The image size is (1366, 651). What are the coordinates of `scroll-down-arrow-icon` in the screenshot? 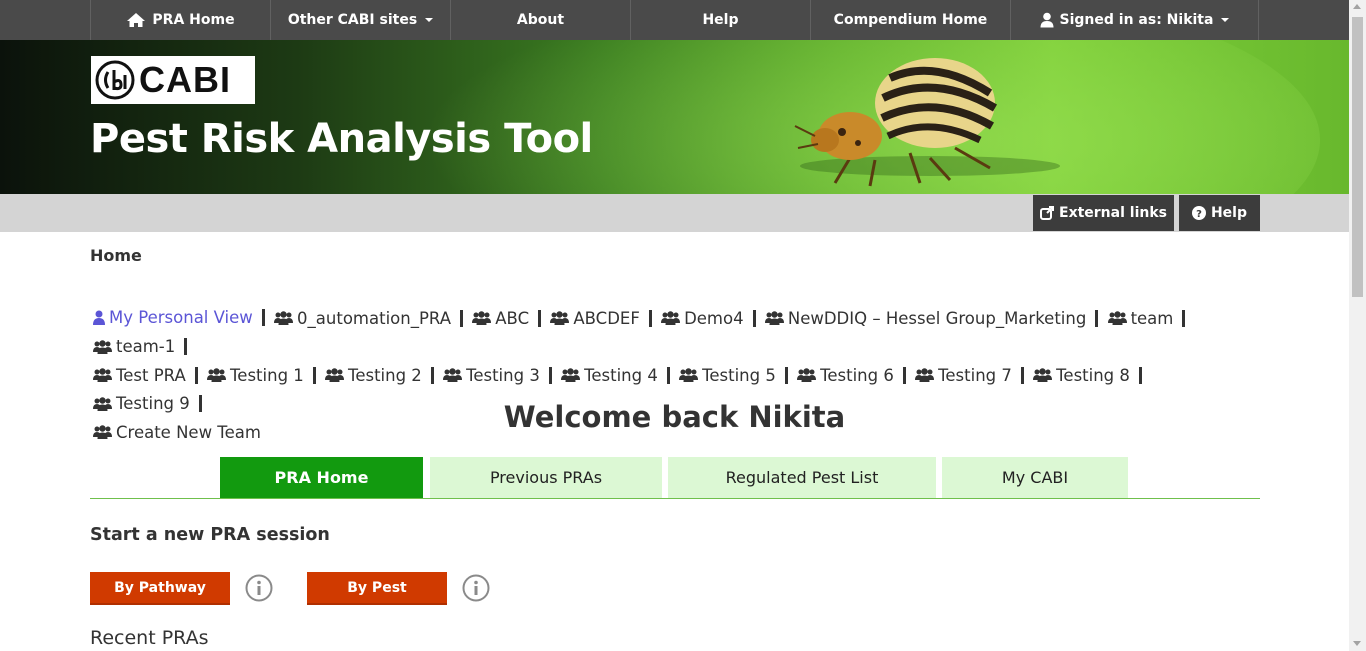 It's located at (1357, 643).